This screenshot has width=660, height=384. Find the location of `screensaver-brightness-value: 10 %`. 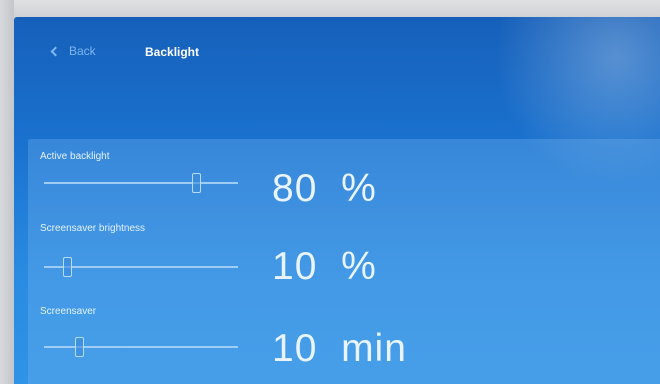

screensaver-brightness-value: 10 % is located at coordinates (324, 267).